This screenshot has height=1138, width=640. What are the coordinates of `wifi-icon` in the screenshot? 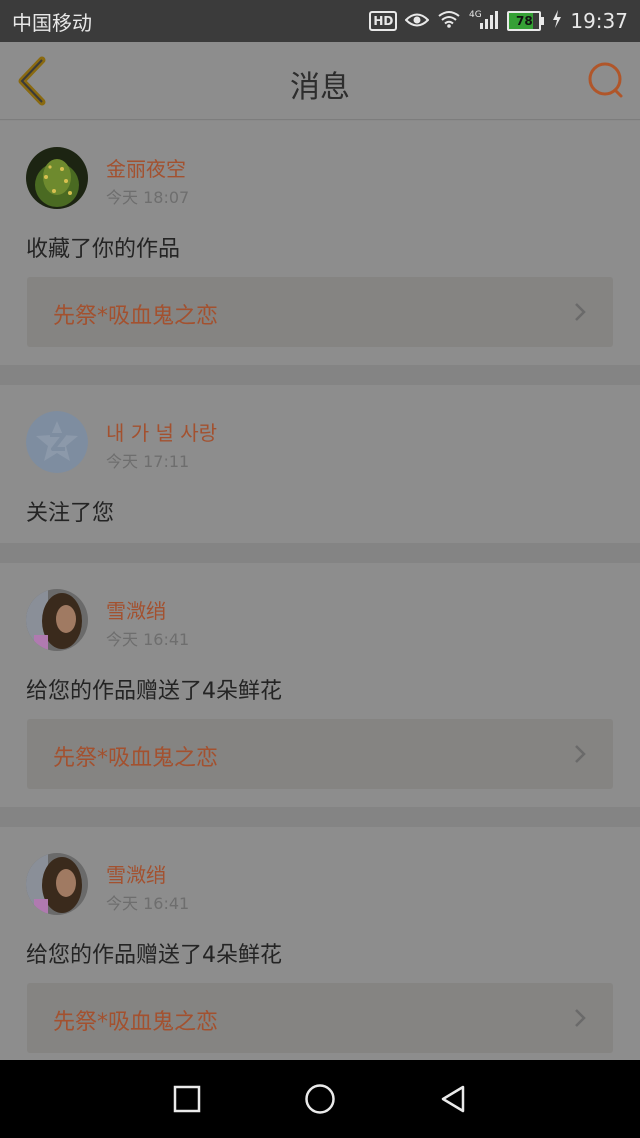 It's located at (449, 21).